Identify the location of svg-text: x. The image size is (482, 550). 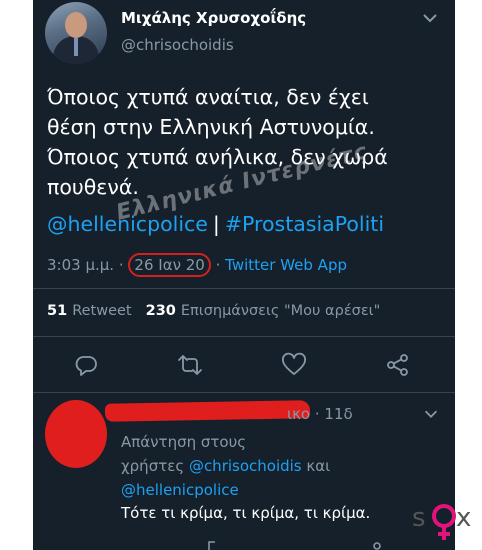
(463, 518).